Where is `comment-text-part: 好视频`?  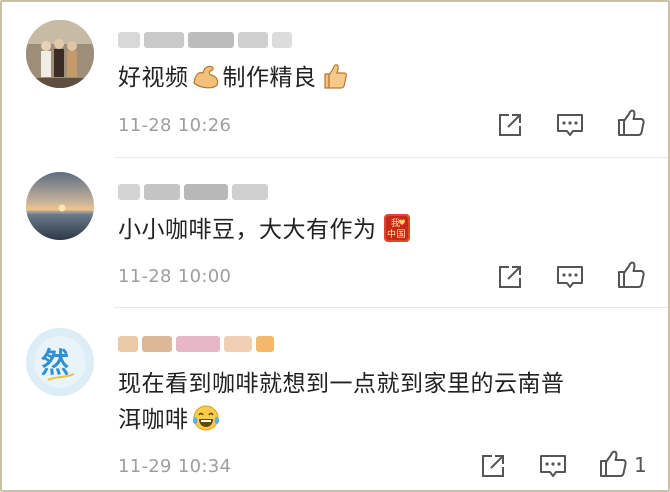 comment-text-part: 好视频 is located at coordinates (153, 78).